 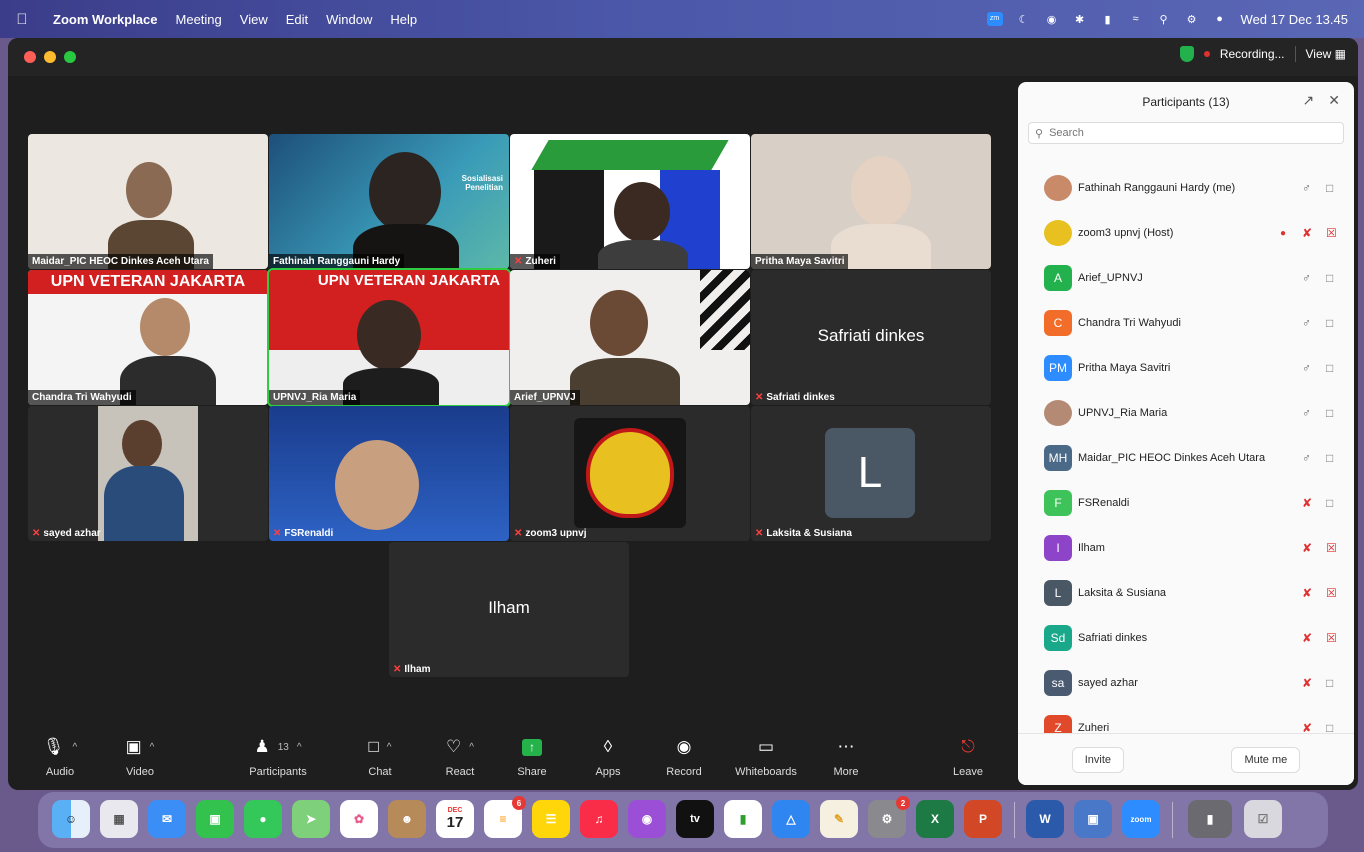 I want to click on leave-button: ⎋ Leave, so click(x=968, y=757).